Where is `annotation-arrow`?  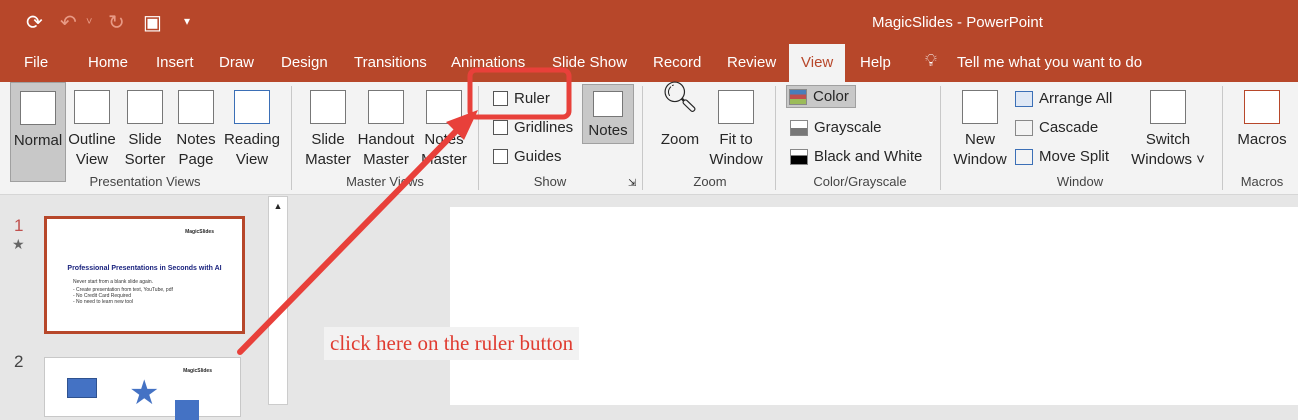 annotation-arrow is located at coordinates (352, 237).